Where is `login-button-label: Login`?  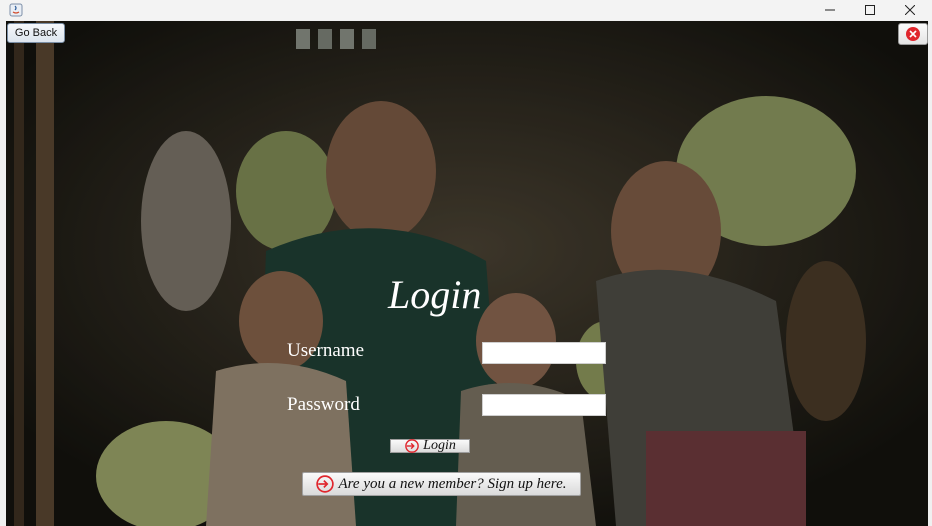
login-button-label: Login is located at coordinates (439, 445).